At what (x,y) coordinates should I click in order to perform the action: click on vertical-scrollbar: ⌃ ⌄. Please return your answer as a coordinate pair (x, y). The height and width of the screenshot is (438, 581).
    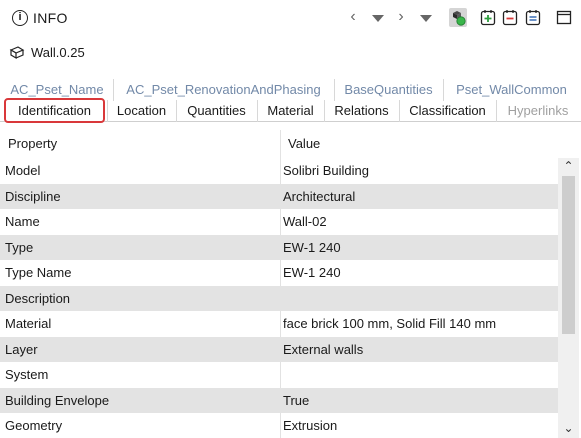
    Looking at the image, I should click on (568, 298).